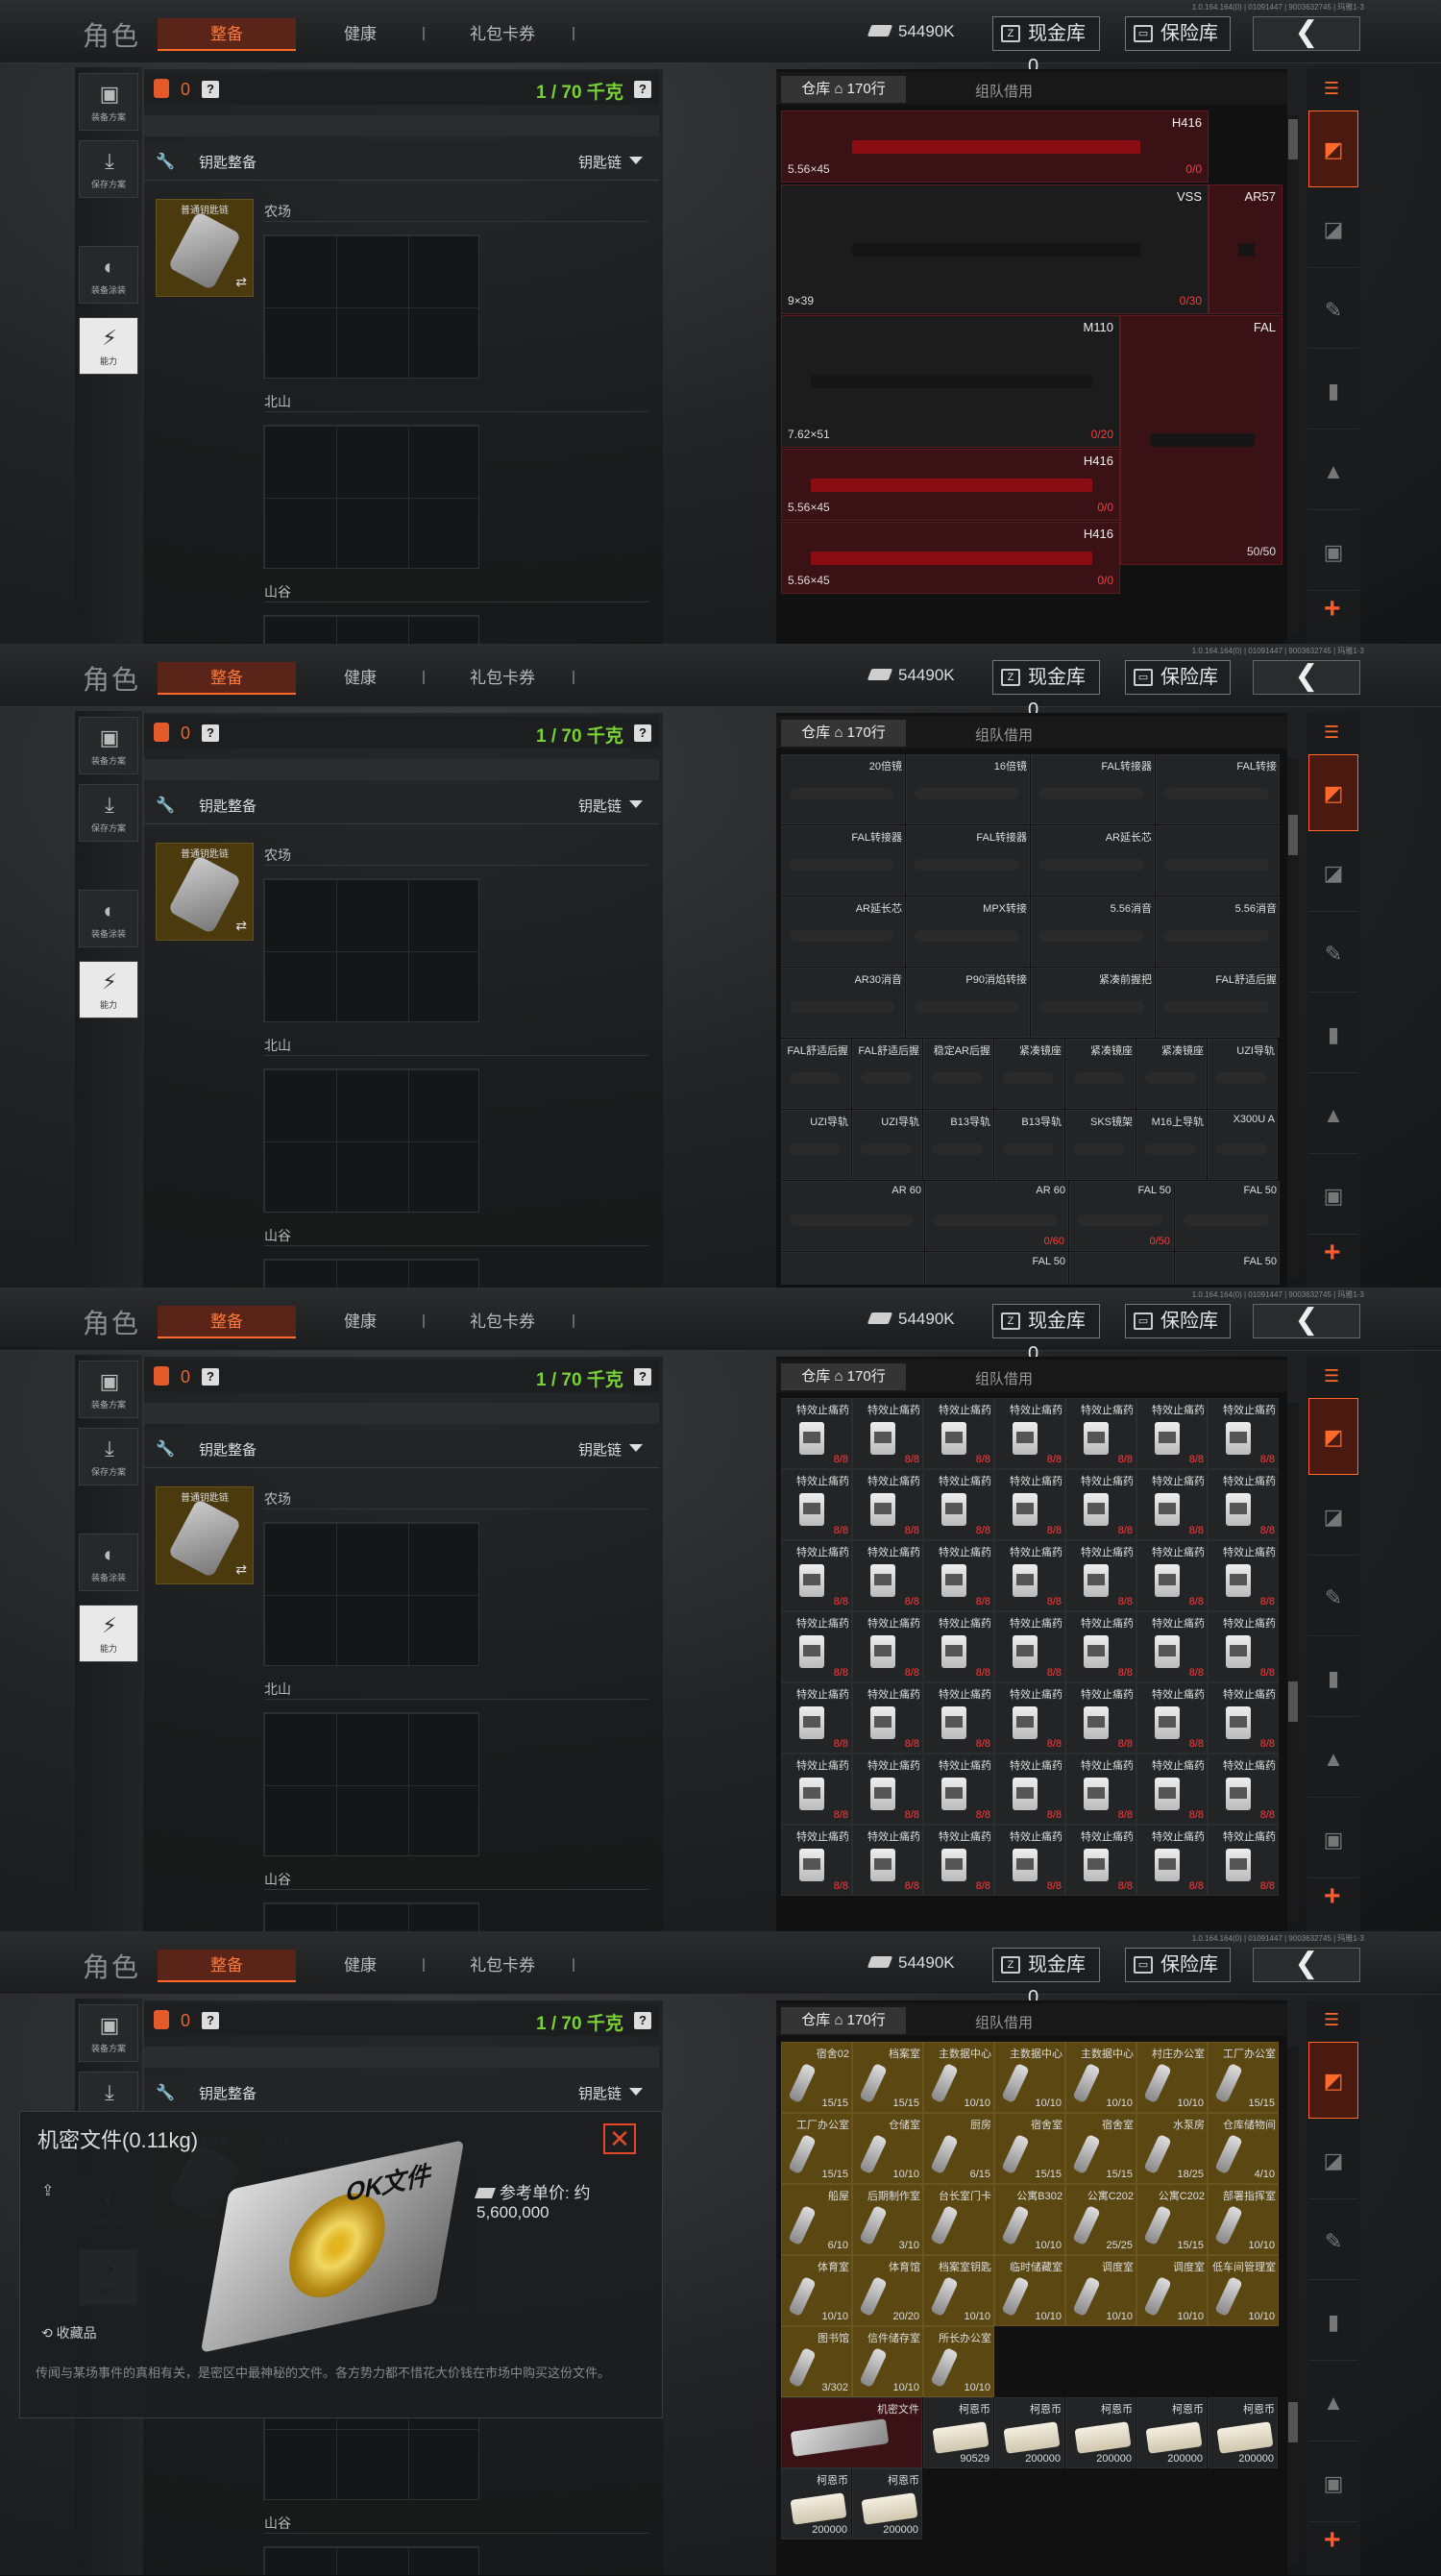 Image resolution: width=1441 pixels, height=2576 pixels. What do you see at coordinates (968, 860) in the screenshot?
I see `attachment-cell: FAL转接器` at bounding box center [968, 860].